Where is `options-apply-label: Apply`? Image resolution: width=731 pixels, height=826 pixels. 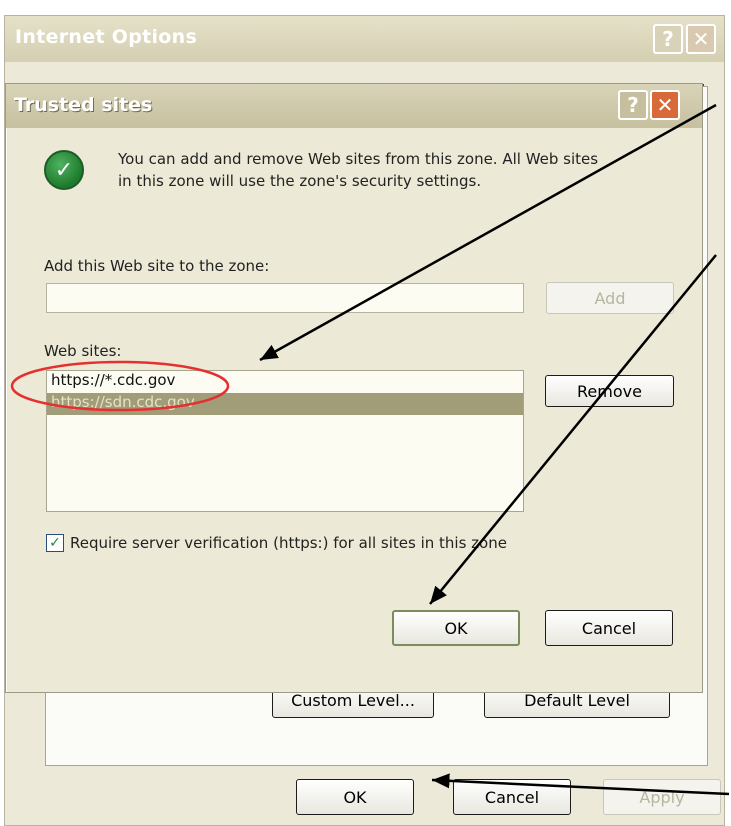 options-apply-label: Apply is located at coordinates (662, 797).